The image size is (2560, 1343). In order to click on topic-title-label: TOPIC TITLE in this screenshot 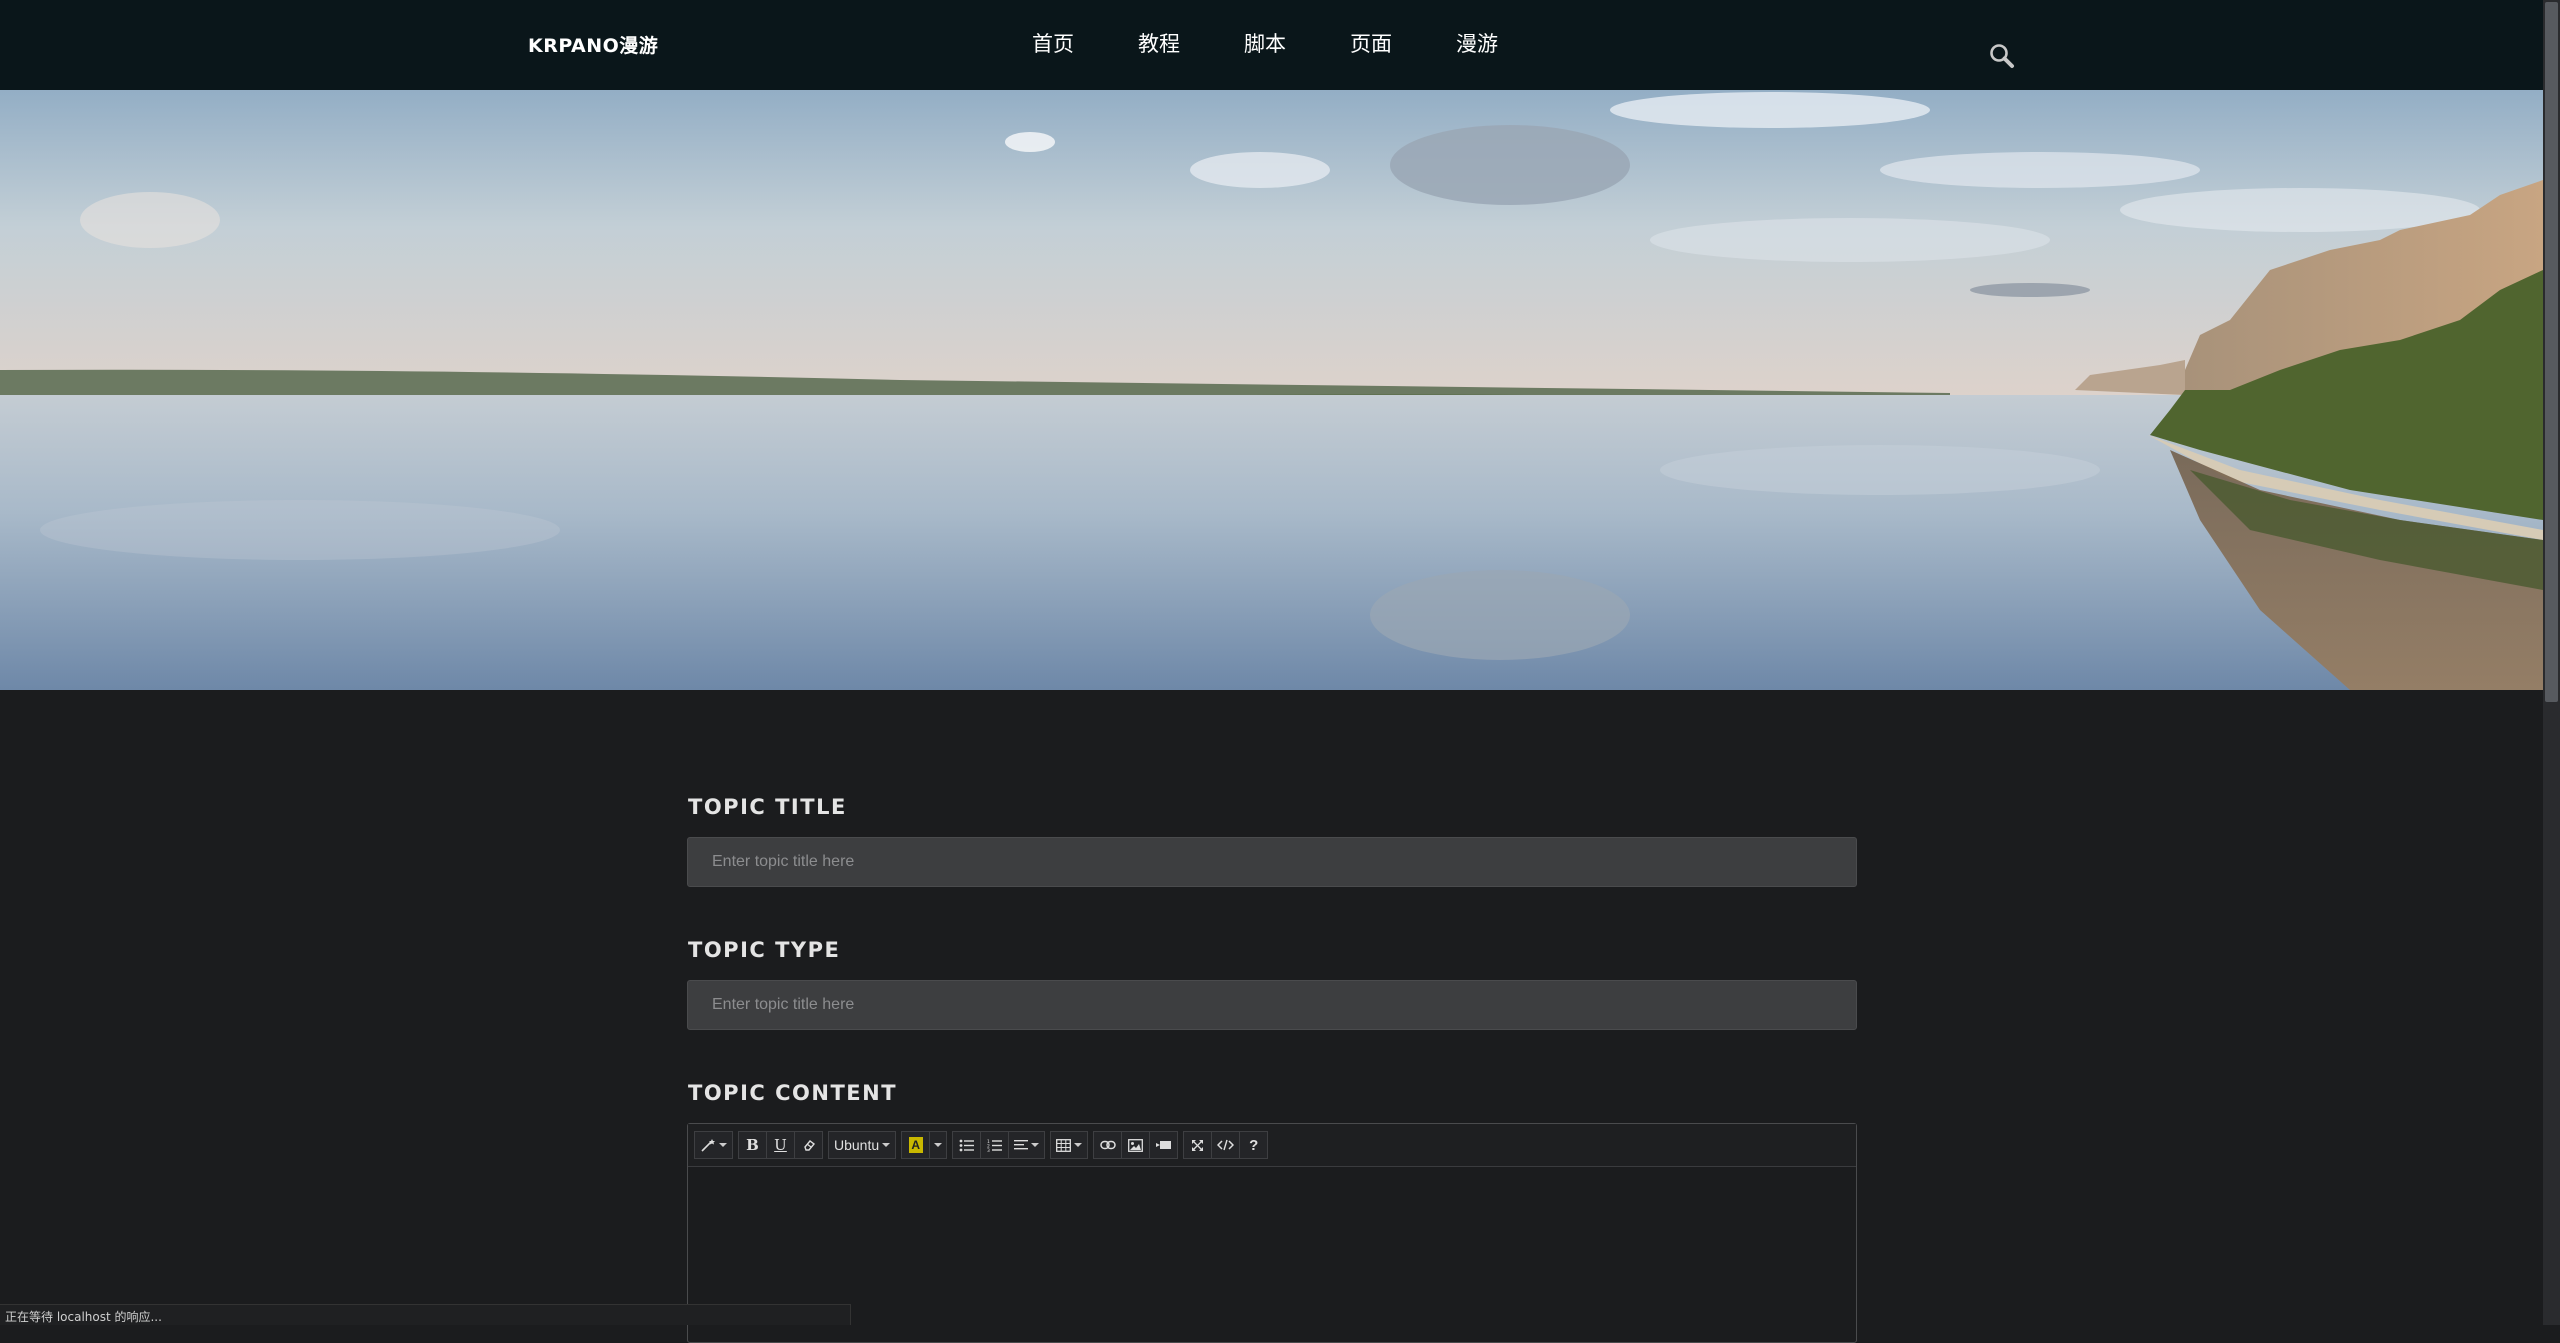, I will do `click(767, 807)`.